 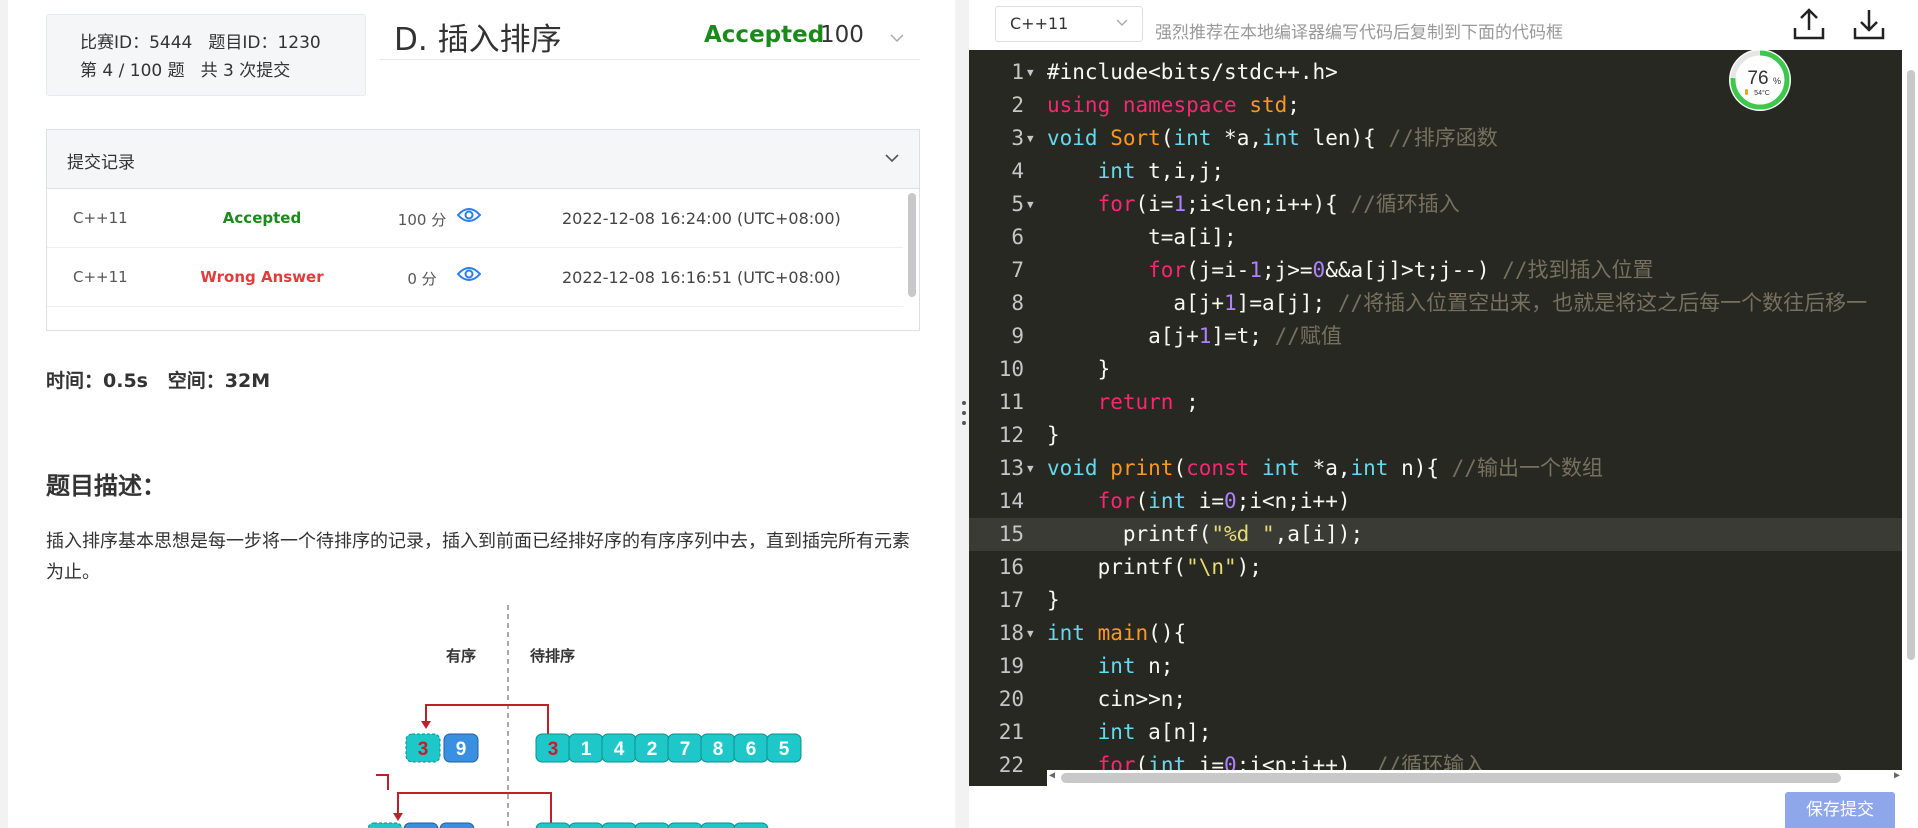 What do you see at coordinates (483, 159) in the screenshot?
I see `records-header: 提交记录` at bounding box center [483, 159].